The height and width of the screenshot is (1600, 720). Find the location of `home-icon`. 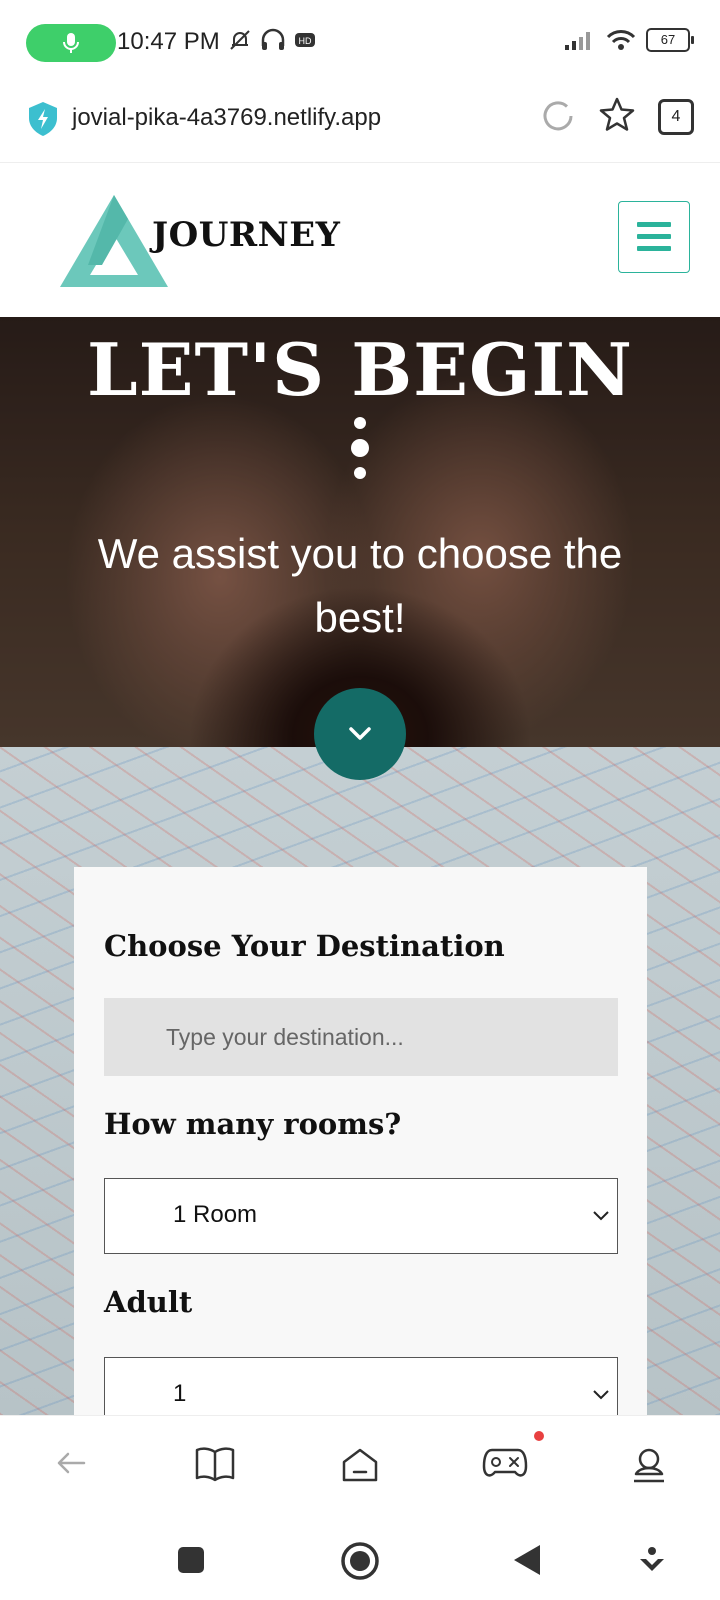

home-icon is located at coordinates (360, 1465).